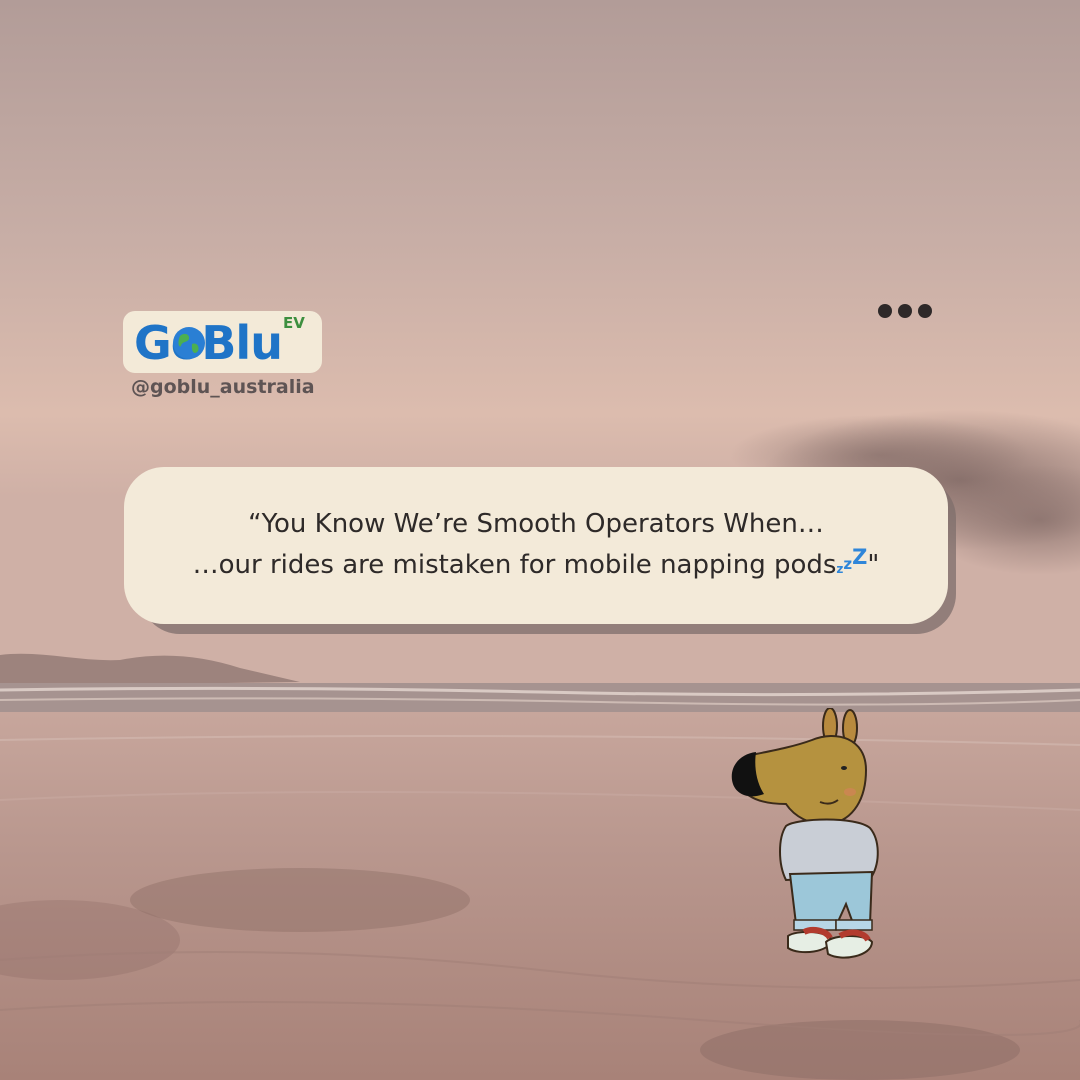 Image resolution: width=1080 pixels, height=1080 pixels. Describe the element at coordinates (294, 323) in the screenshot. I see `logo-superscript: EV` at that location.